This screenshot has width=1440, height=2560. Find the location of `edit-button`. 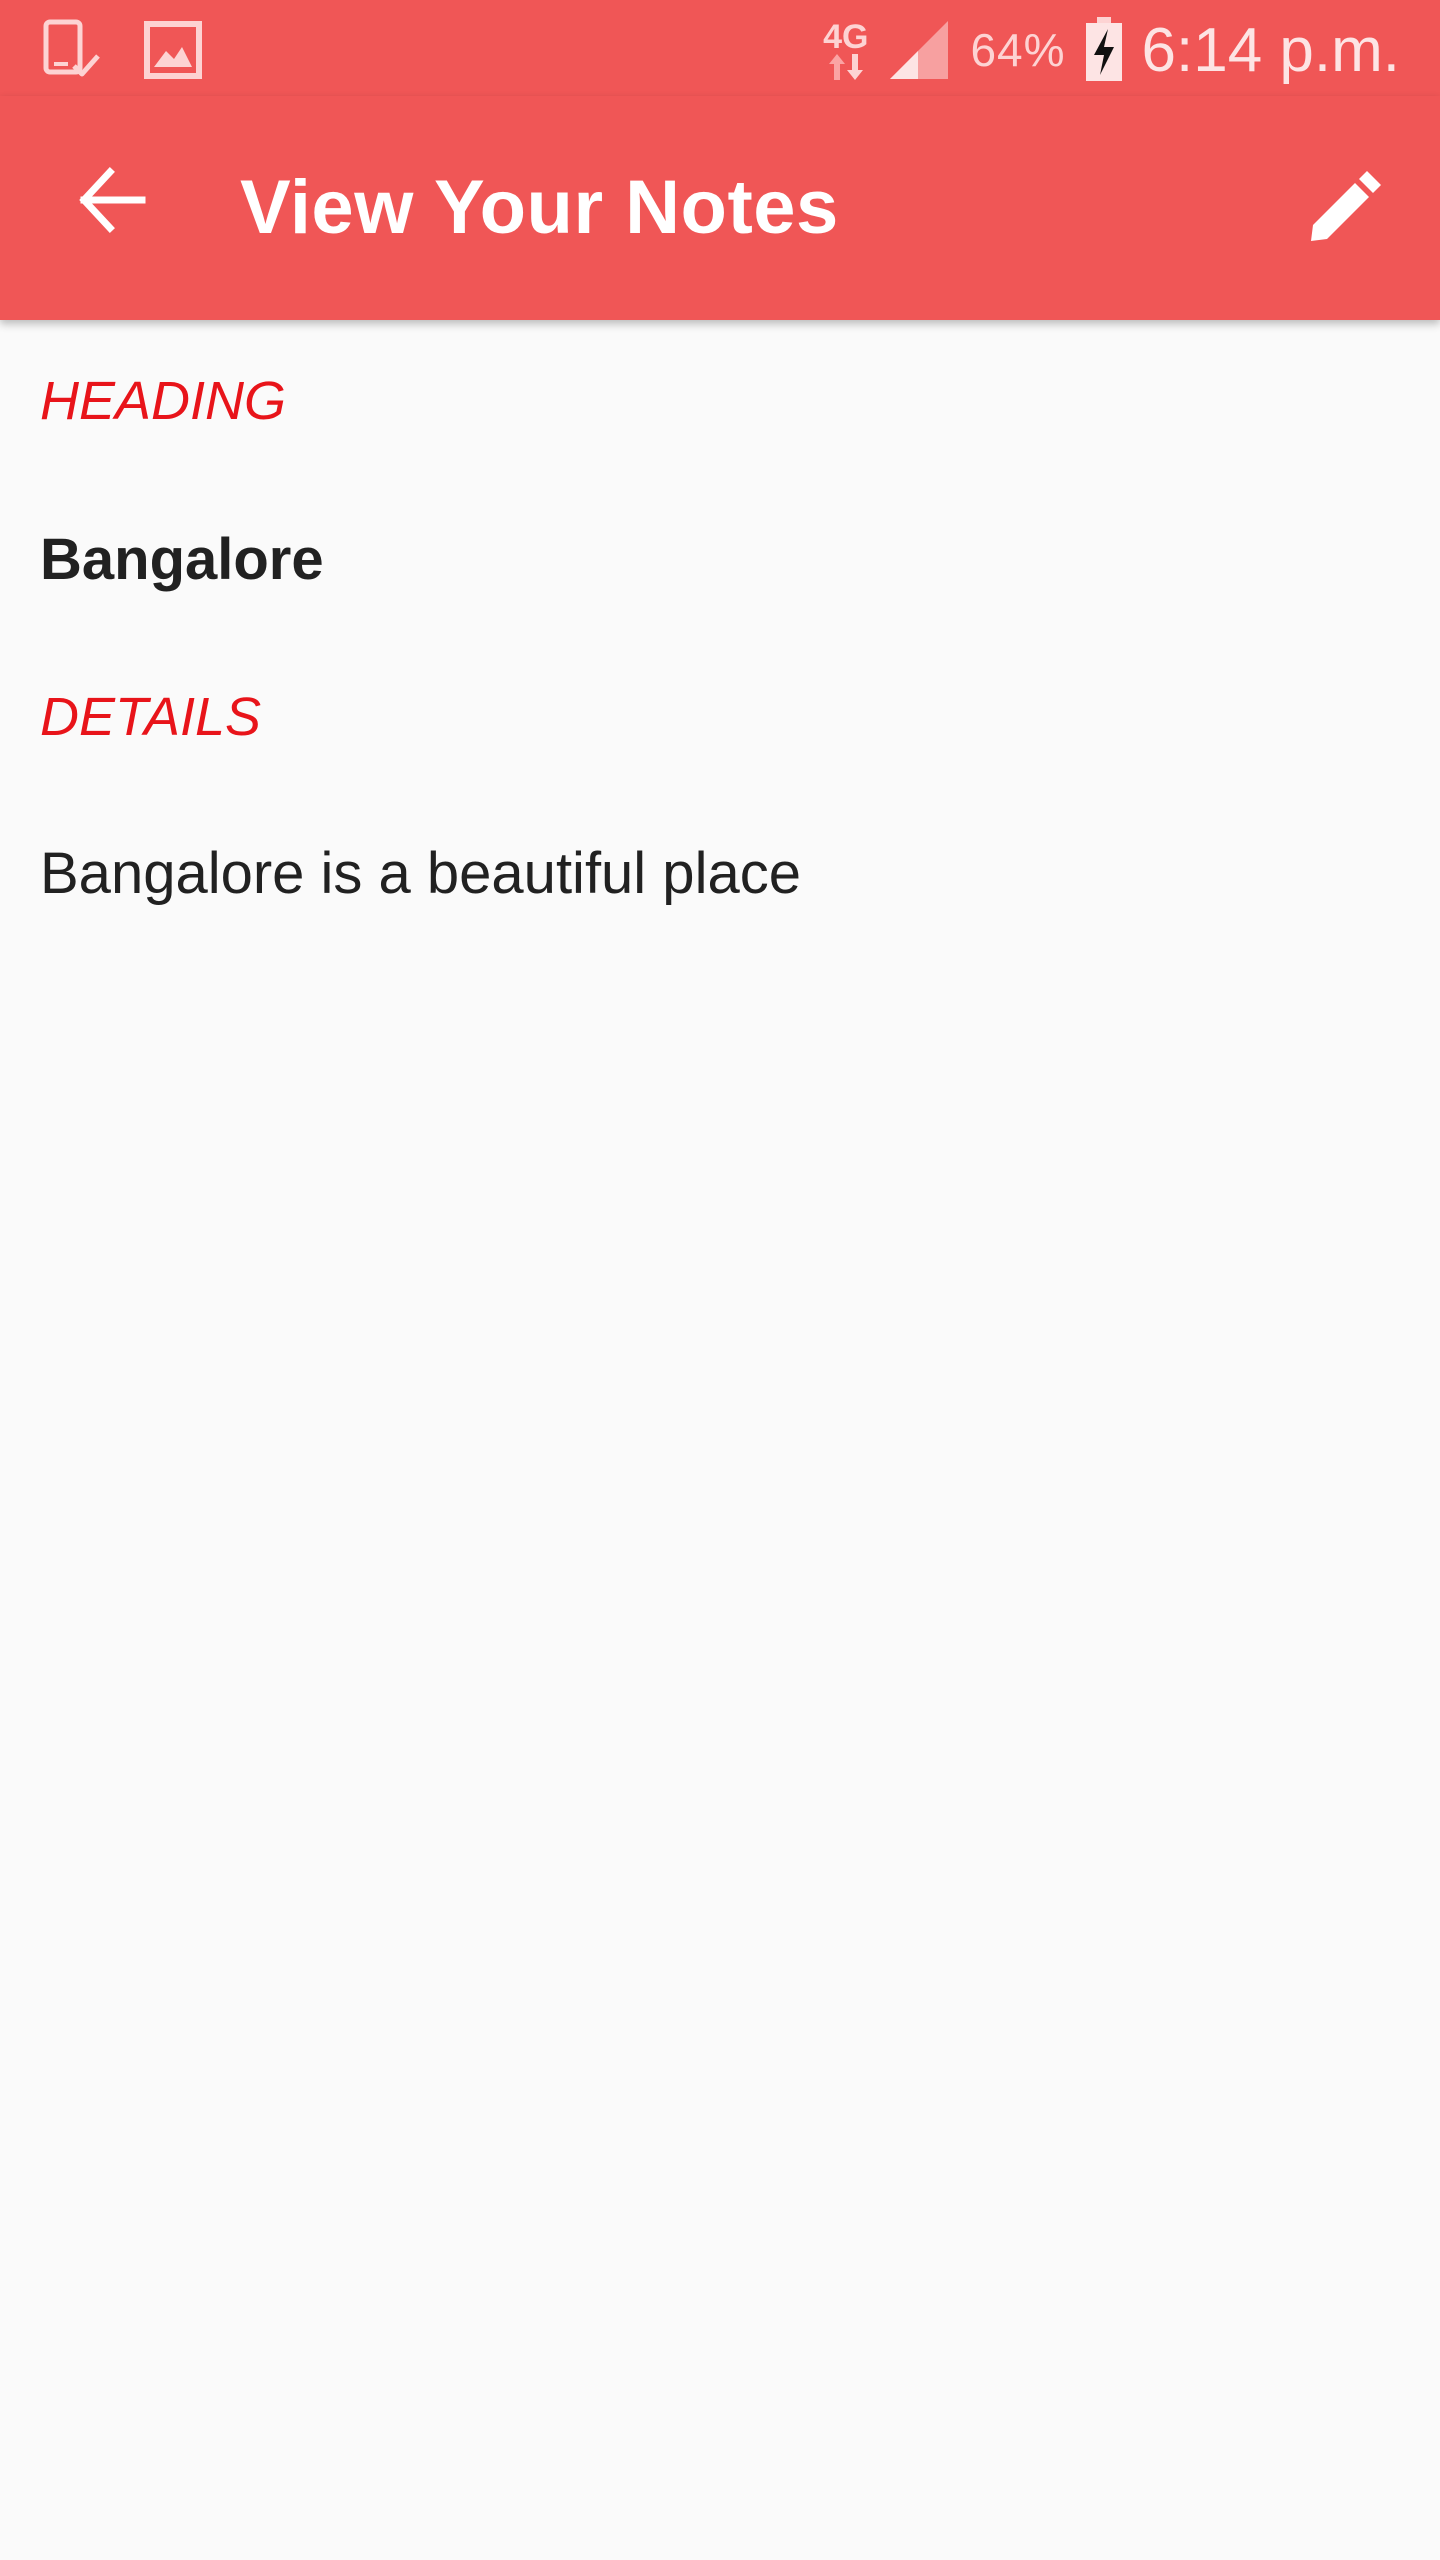

edit-button is located at coordinates (1345, 207).